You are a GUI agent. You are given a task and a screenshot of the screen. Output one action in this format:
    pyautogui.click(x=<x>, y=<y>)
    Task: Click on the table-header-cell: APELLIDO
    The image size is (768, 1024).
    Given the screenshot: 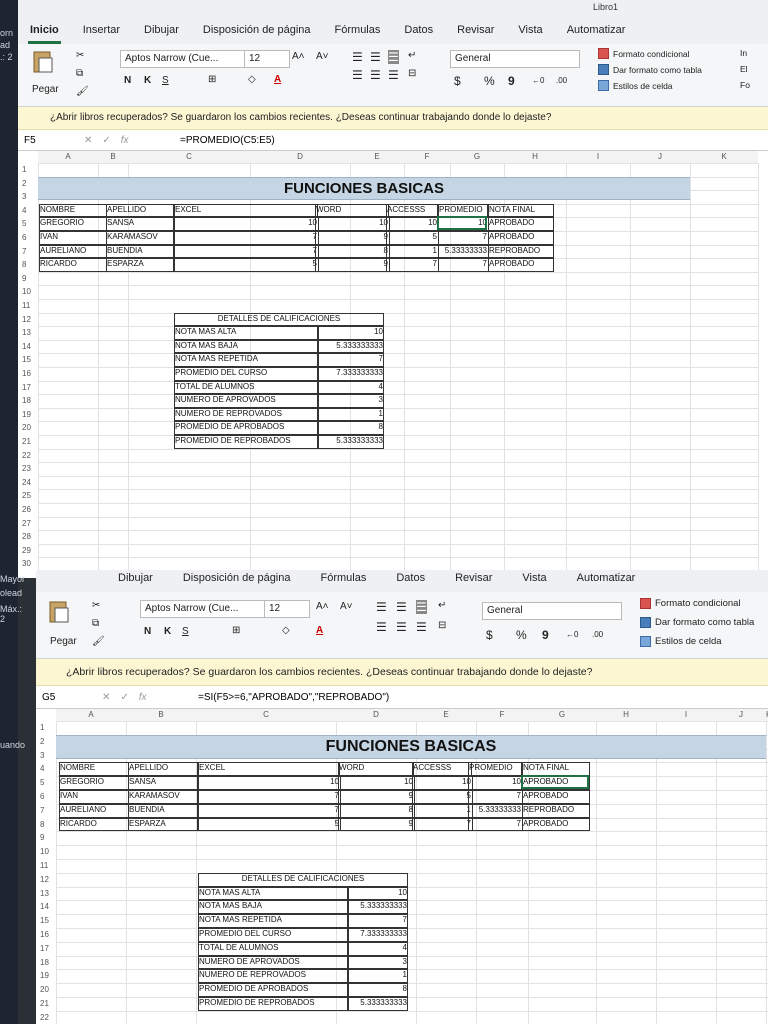 What is the action you would take?
    pyautogui.click(x=140, y=210)
    